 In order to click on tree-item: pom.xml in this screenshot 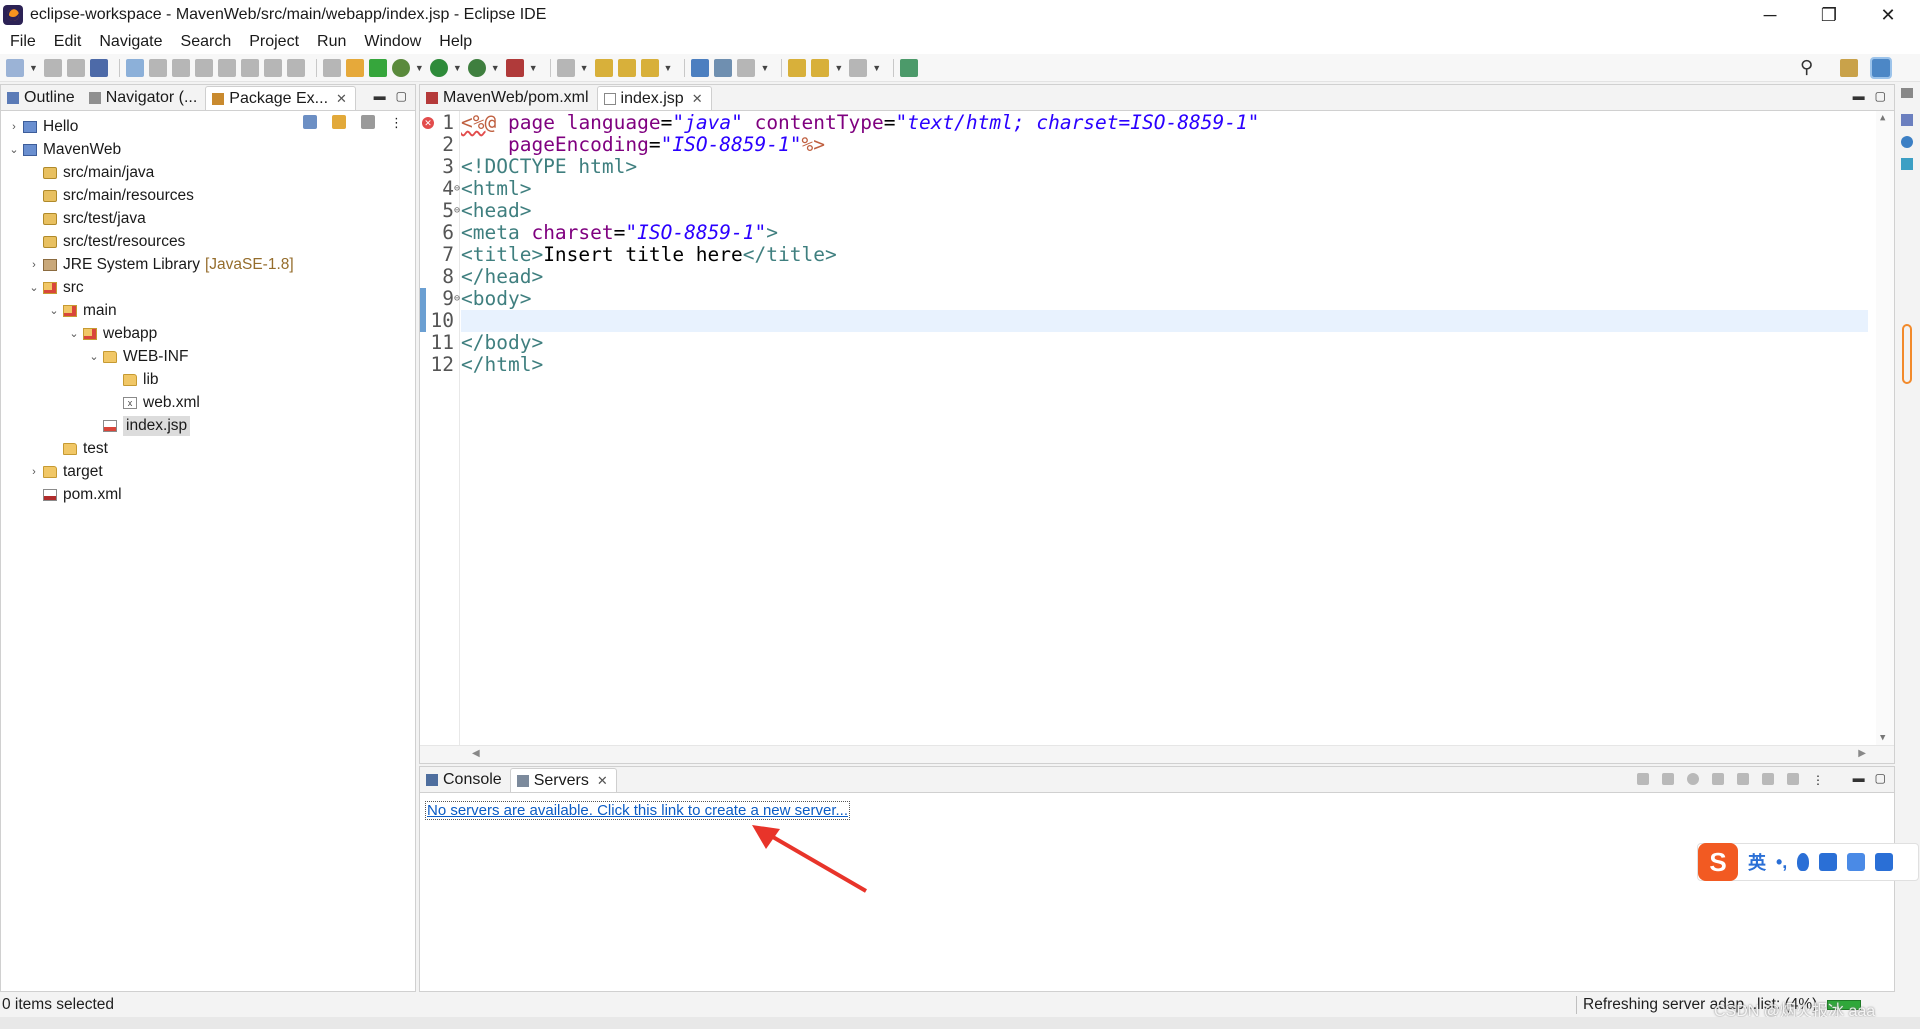, I will do `click(74, 494)`.